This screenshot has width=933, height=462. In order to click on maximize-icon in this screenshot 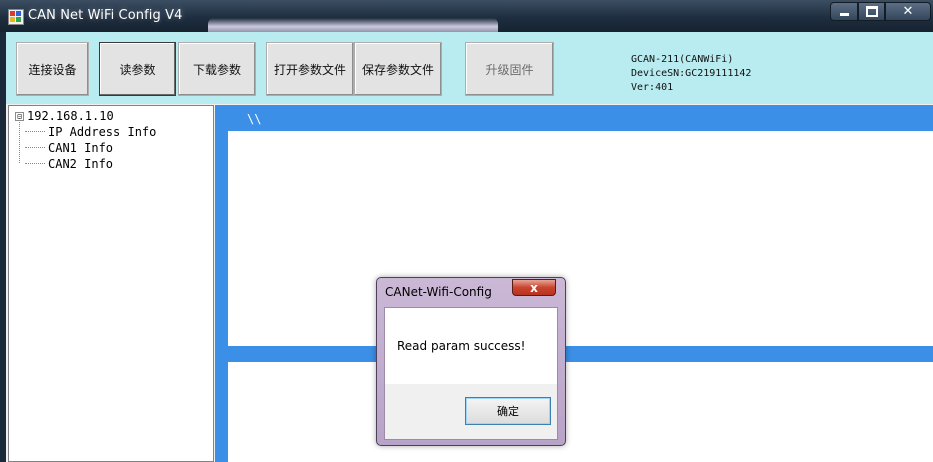, I will do `click(871, 11)`.